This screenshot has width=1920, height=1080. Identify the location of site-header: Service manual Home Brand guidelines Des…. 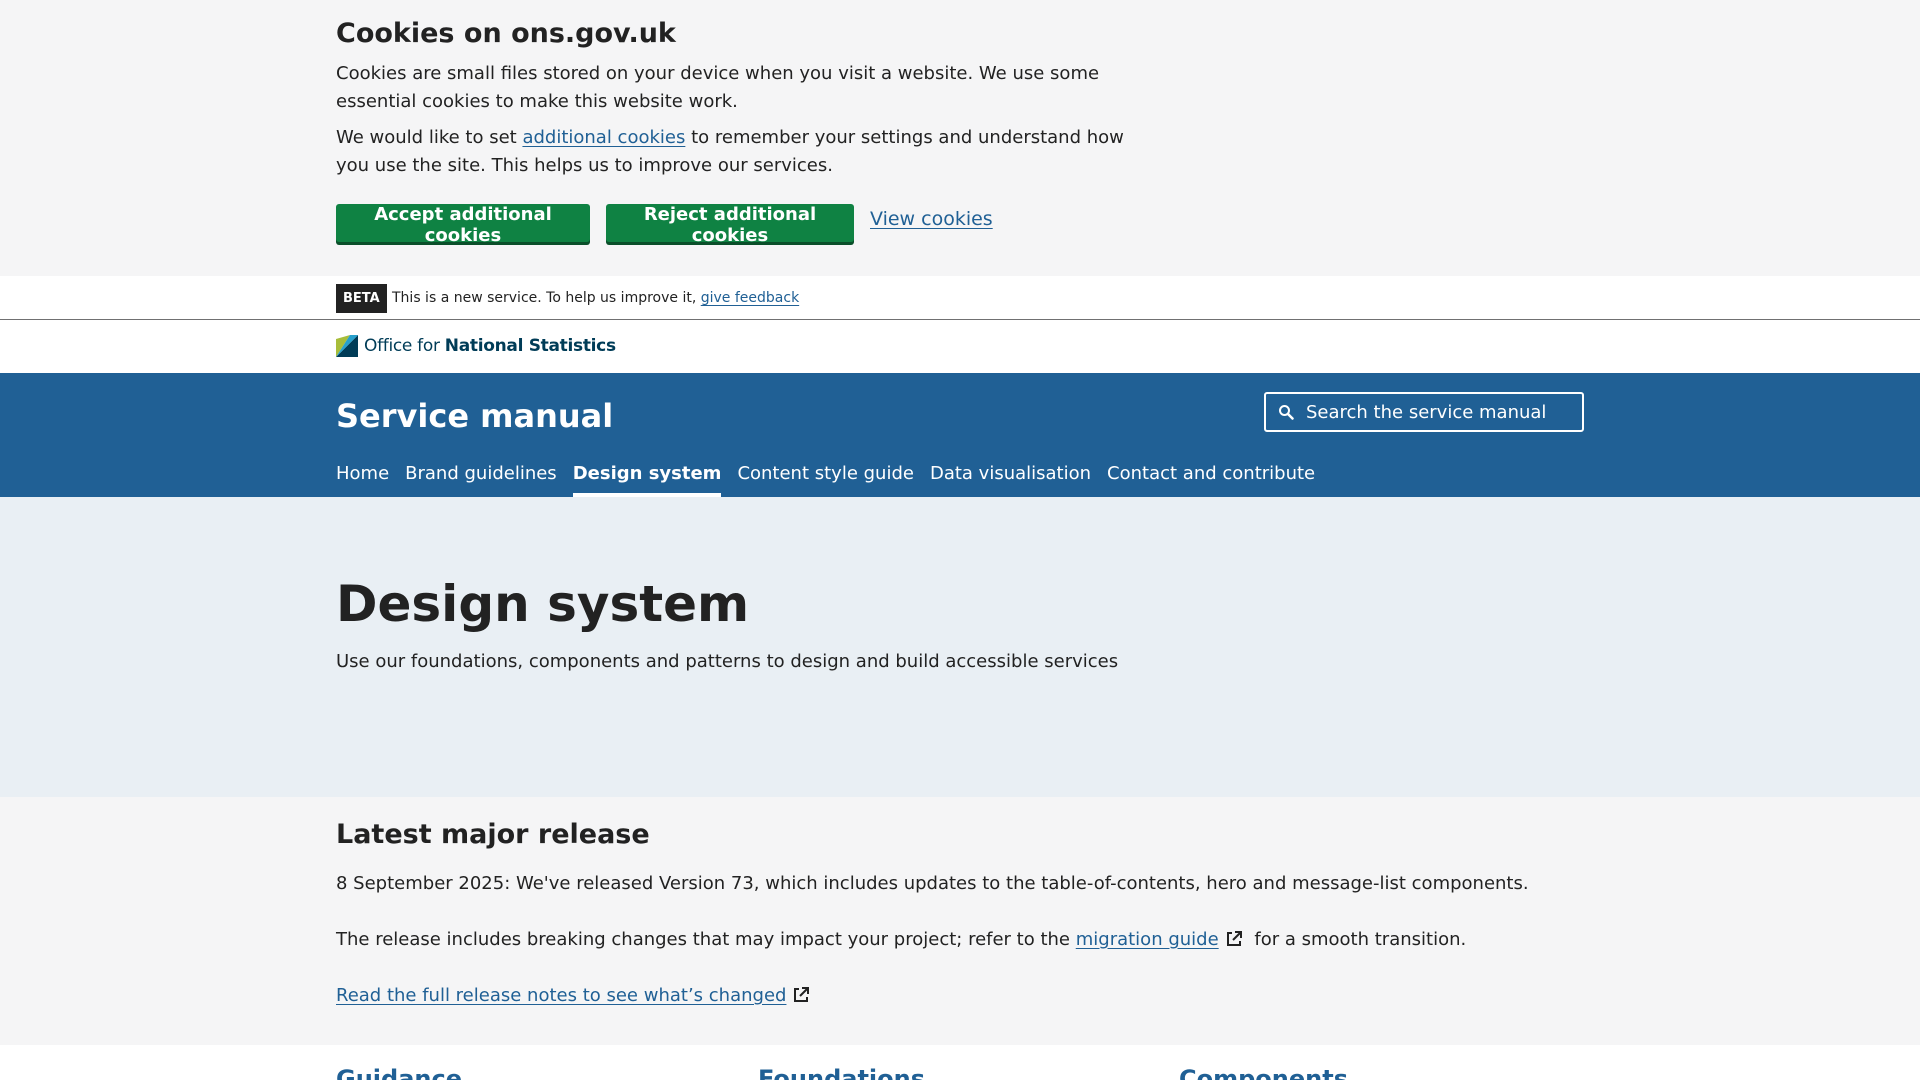
(960, 435).